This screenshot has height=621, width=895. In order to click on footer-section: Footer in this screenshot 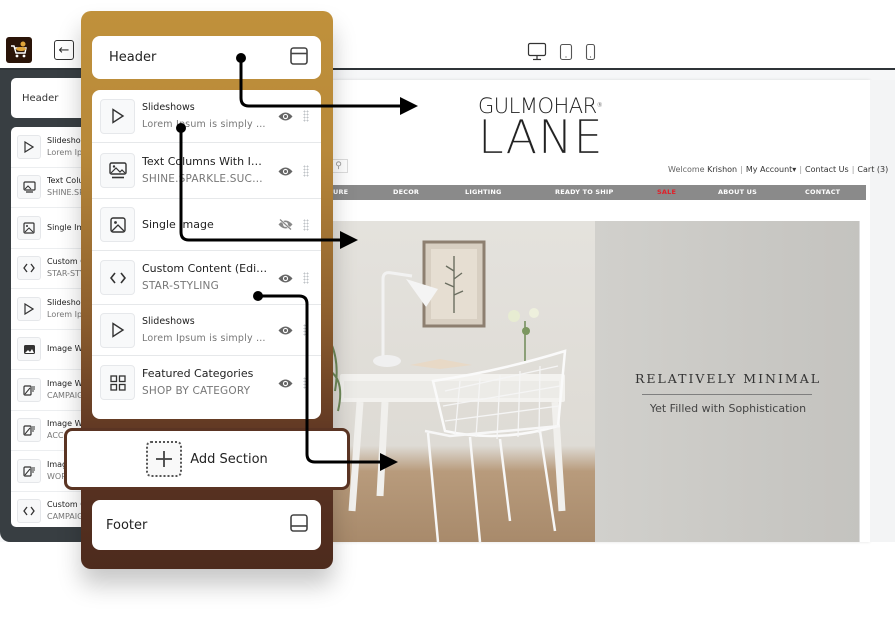, I will do `click(206, 525)`.